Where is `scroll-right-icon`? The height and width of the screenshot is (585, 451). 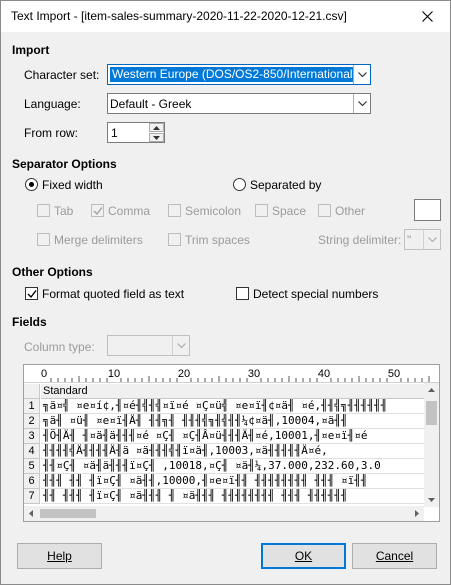
scroll-right-icon is located at coordinates (417, 513).